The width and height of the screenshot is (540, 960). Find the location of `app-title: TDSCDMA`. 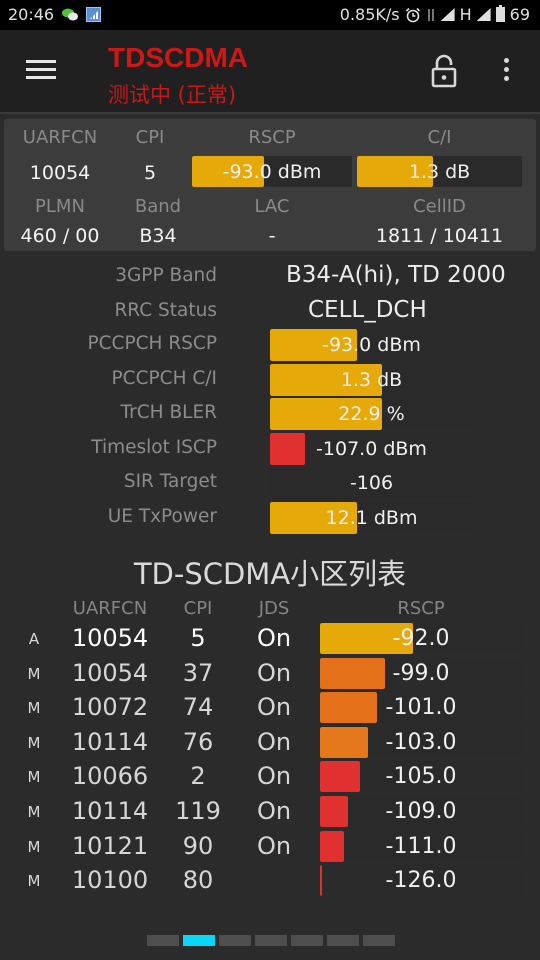

app-title: TDSCDMA is located at coordinates (178, 57).